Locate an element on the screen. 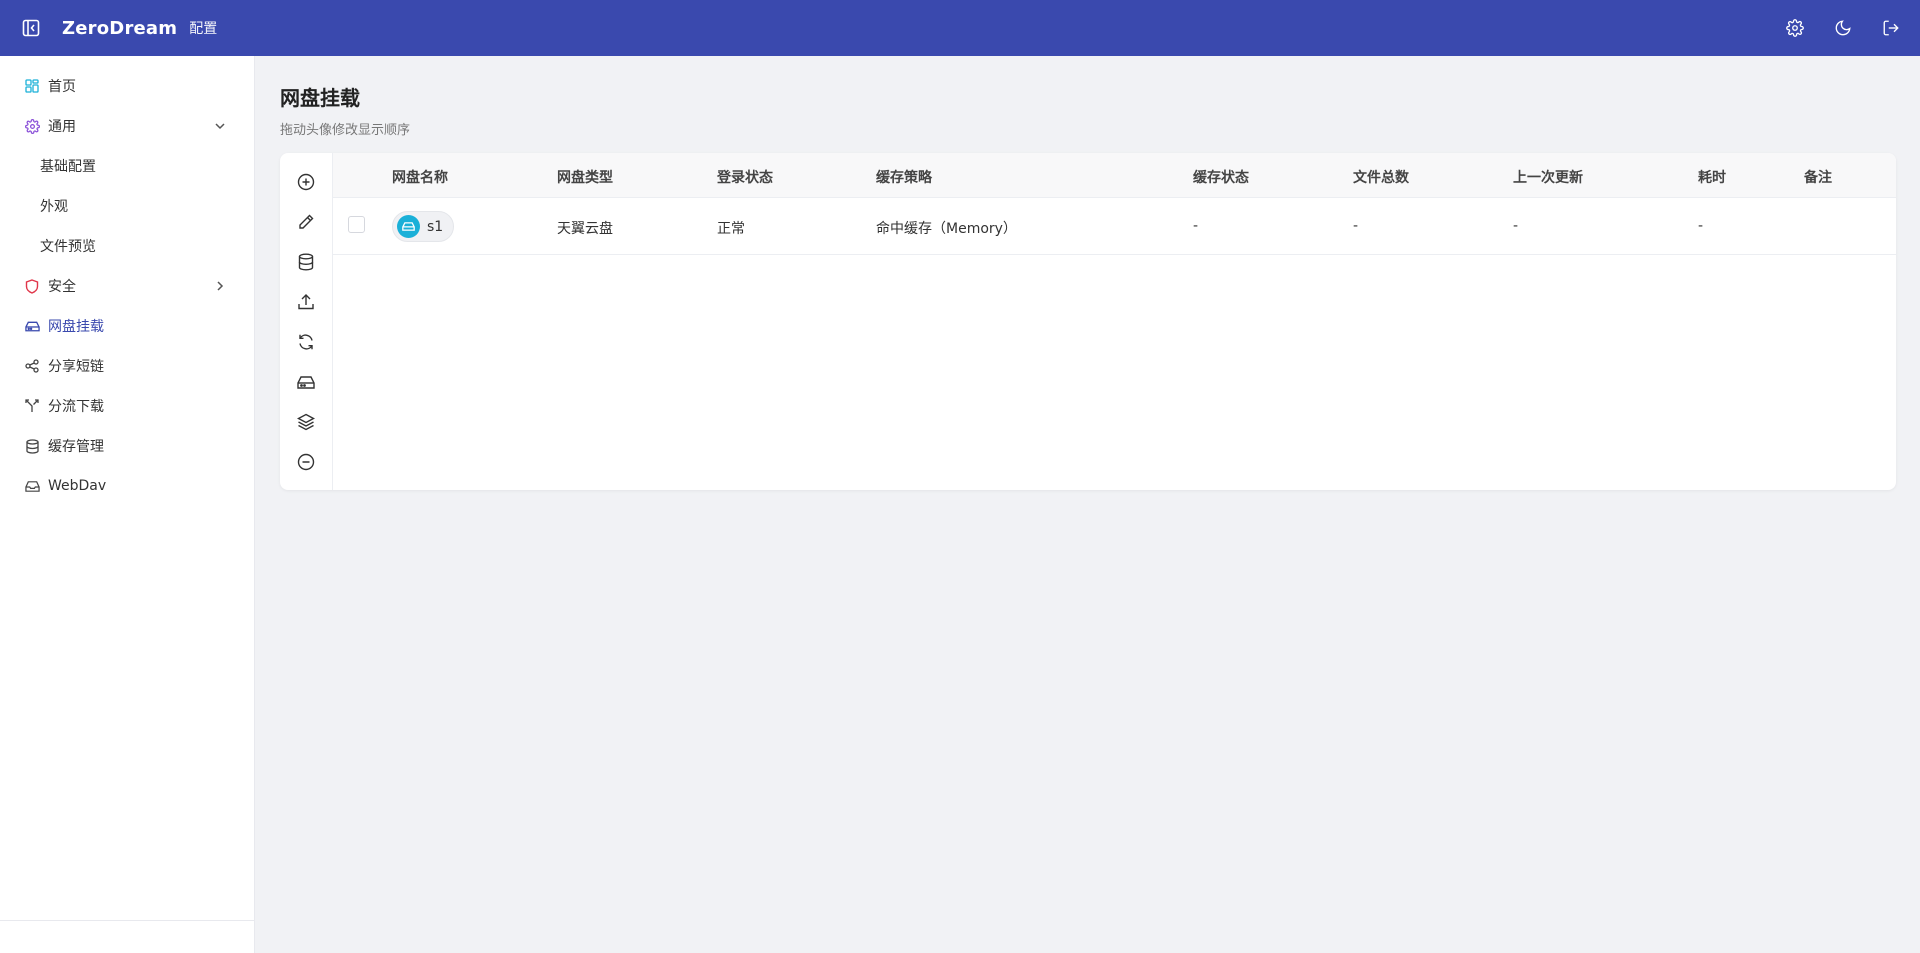  top-bar: ZeroDream 配置 is located at coordinates (960, 28).